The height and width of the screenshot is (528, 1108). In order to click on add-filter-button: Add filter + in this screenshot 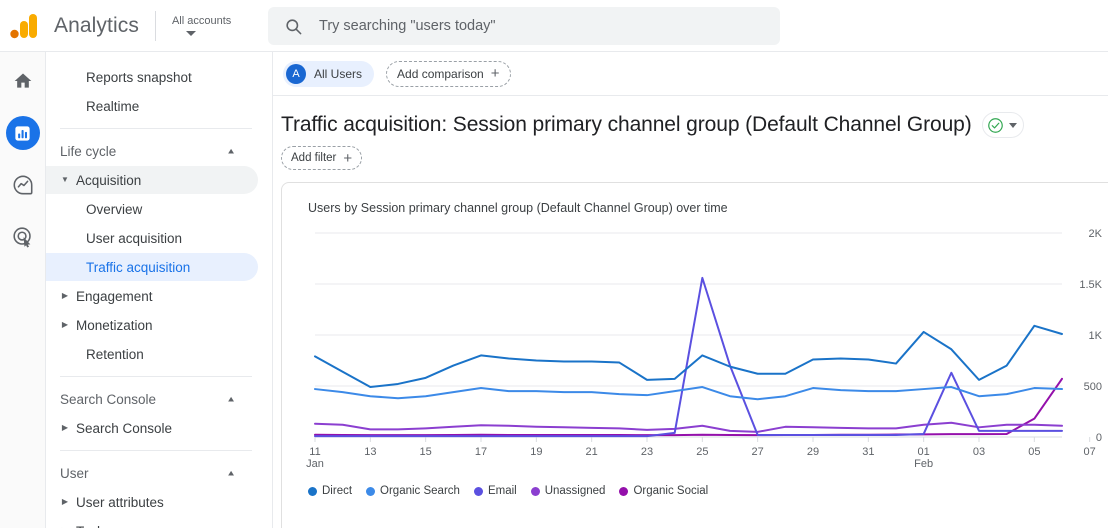, I will do `click(322, 158)`.